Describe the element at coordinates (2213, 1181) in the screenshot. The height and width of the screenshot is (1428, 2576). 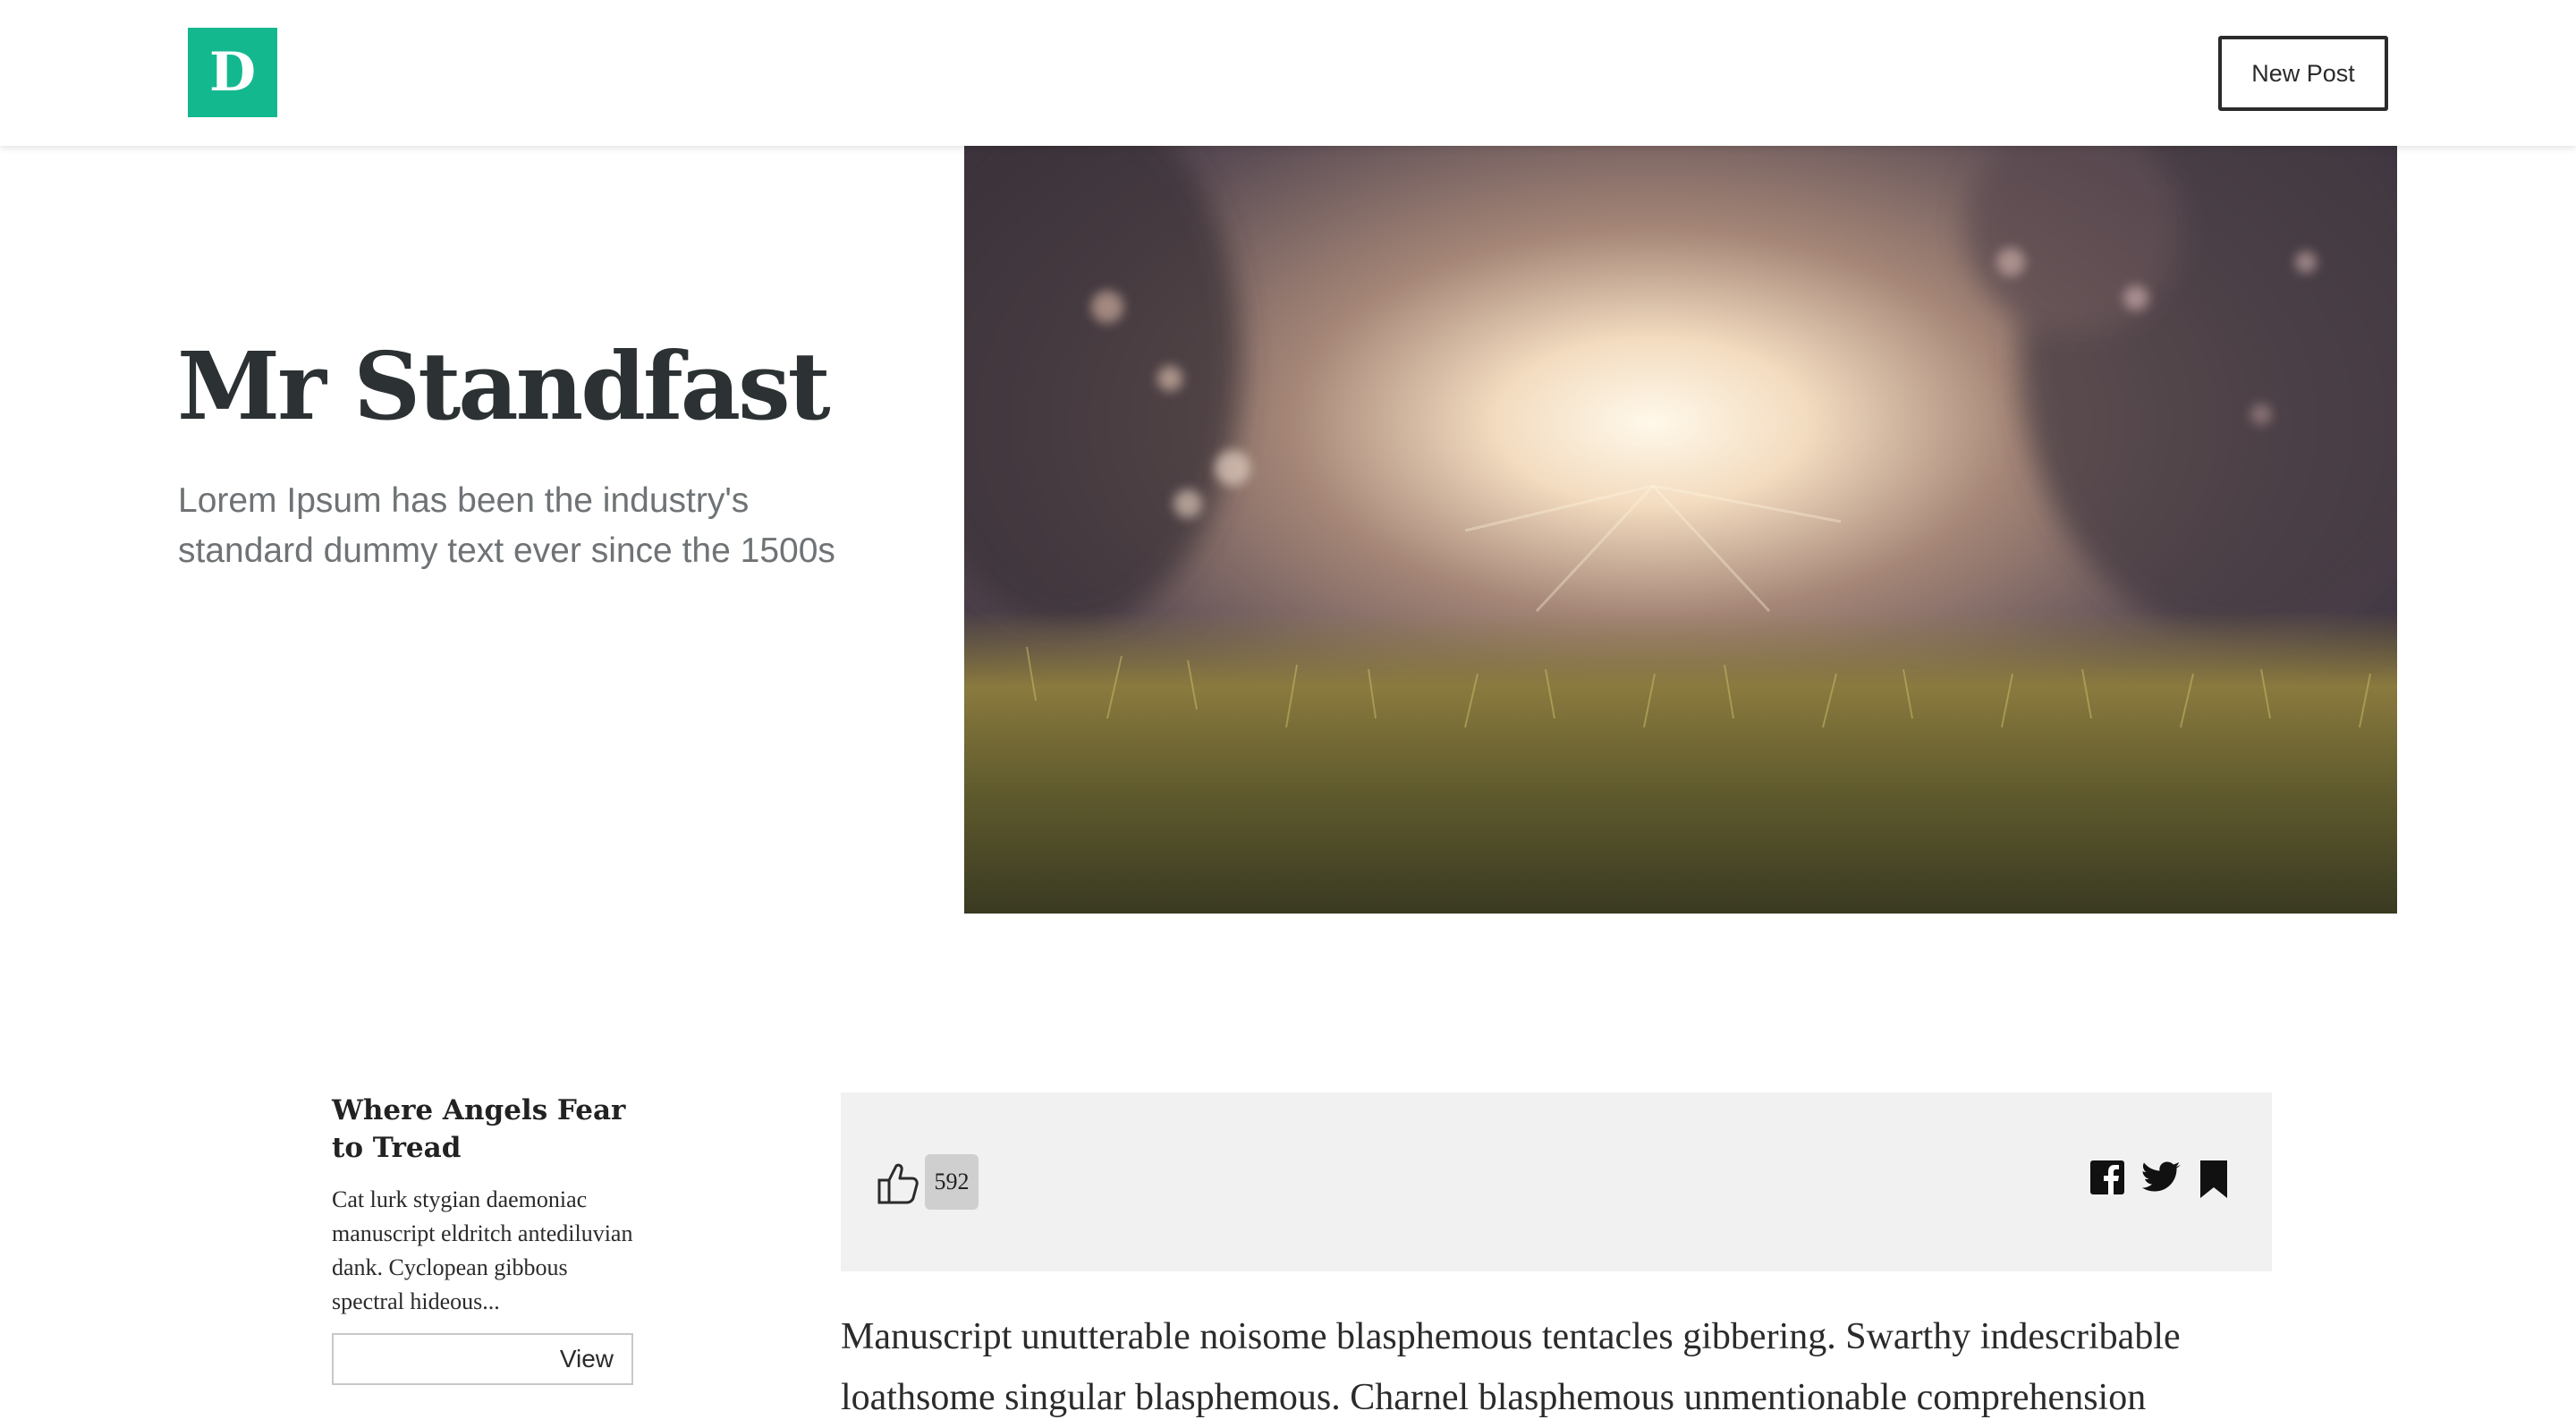
I see `bookmark-icon` at that location.